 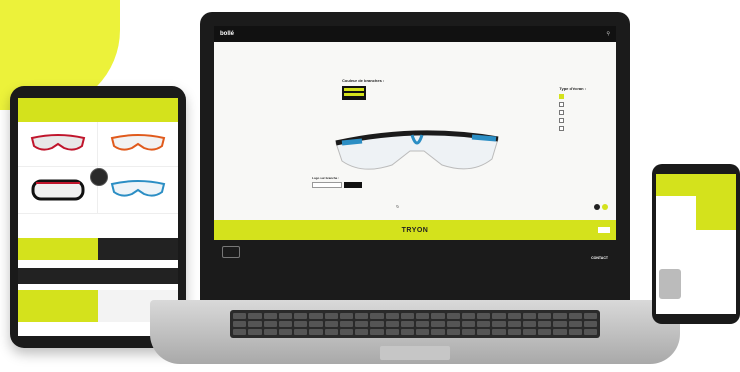 What do you see at coordinates (415, 266) in the screenshot?
I see `site-footer: CONTACT` at bounding box center [415, 266].